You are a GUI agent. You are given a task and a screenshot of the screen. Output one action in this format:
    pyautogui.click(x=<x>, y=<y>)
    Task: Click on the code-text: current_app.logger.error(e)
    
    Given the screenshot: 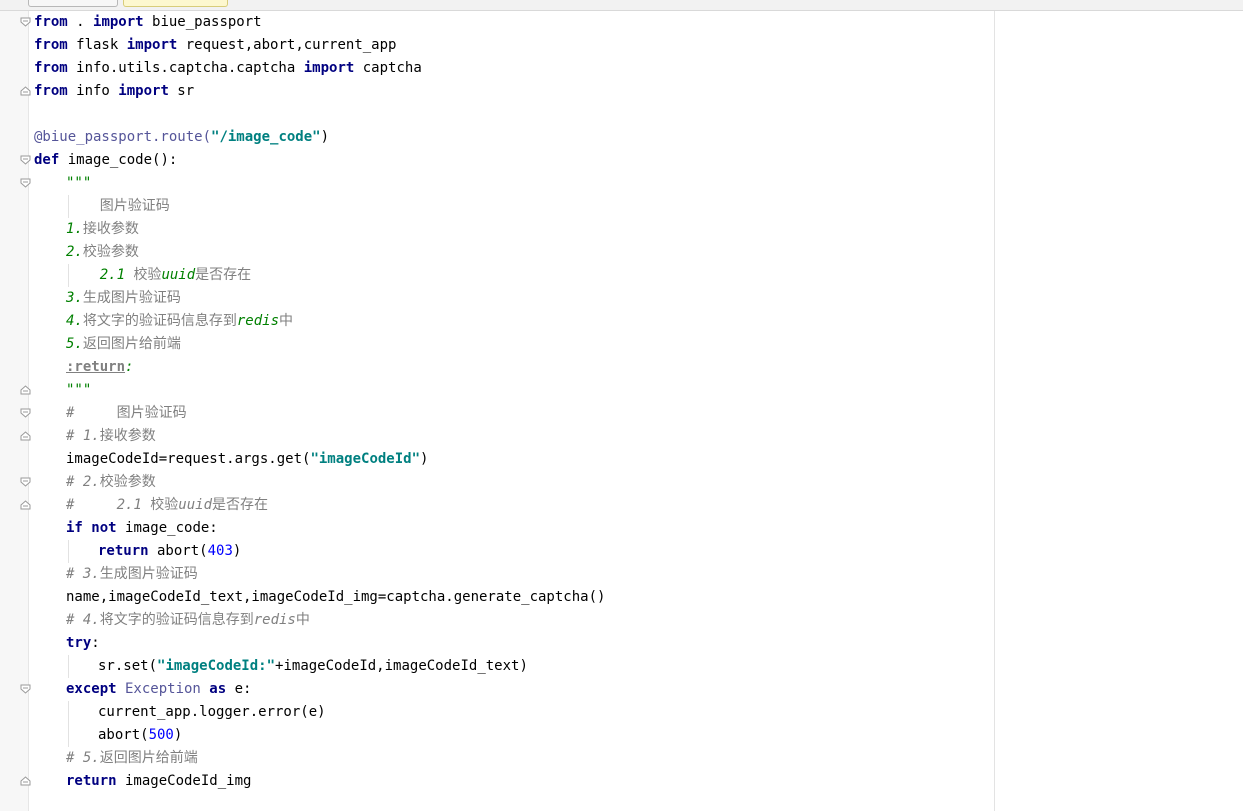 What is the action you would take?
    pyautogui.click(x=212, y=712)
    